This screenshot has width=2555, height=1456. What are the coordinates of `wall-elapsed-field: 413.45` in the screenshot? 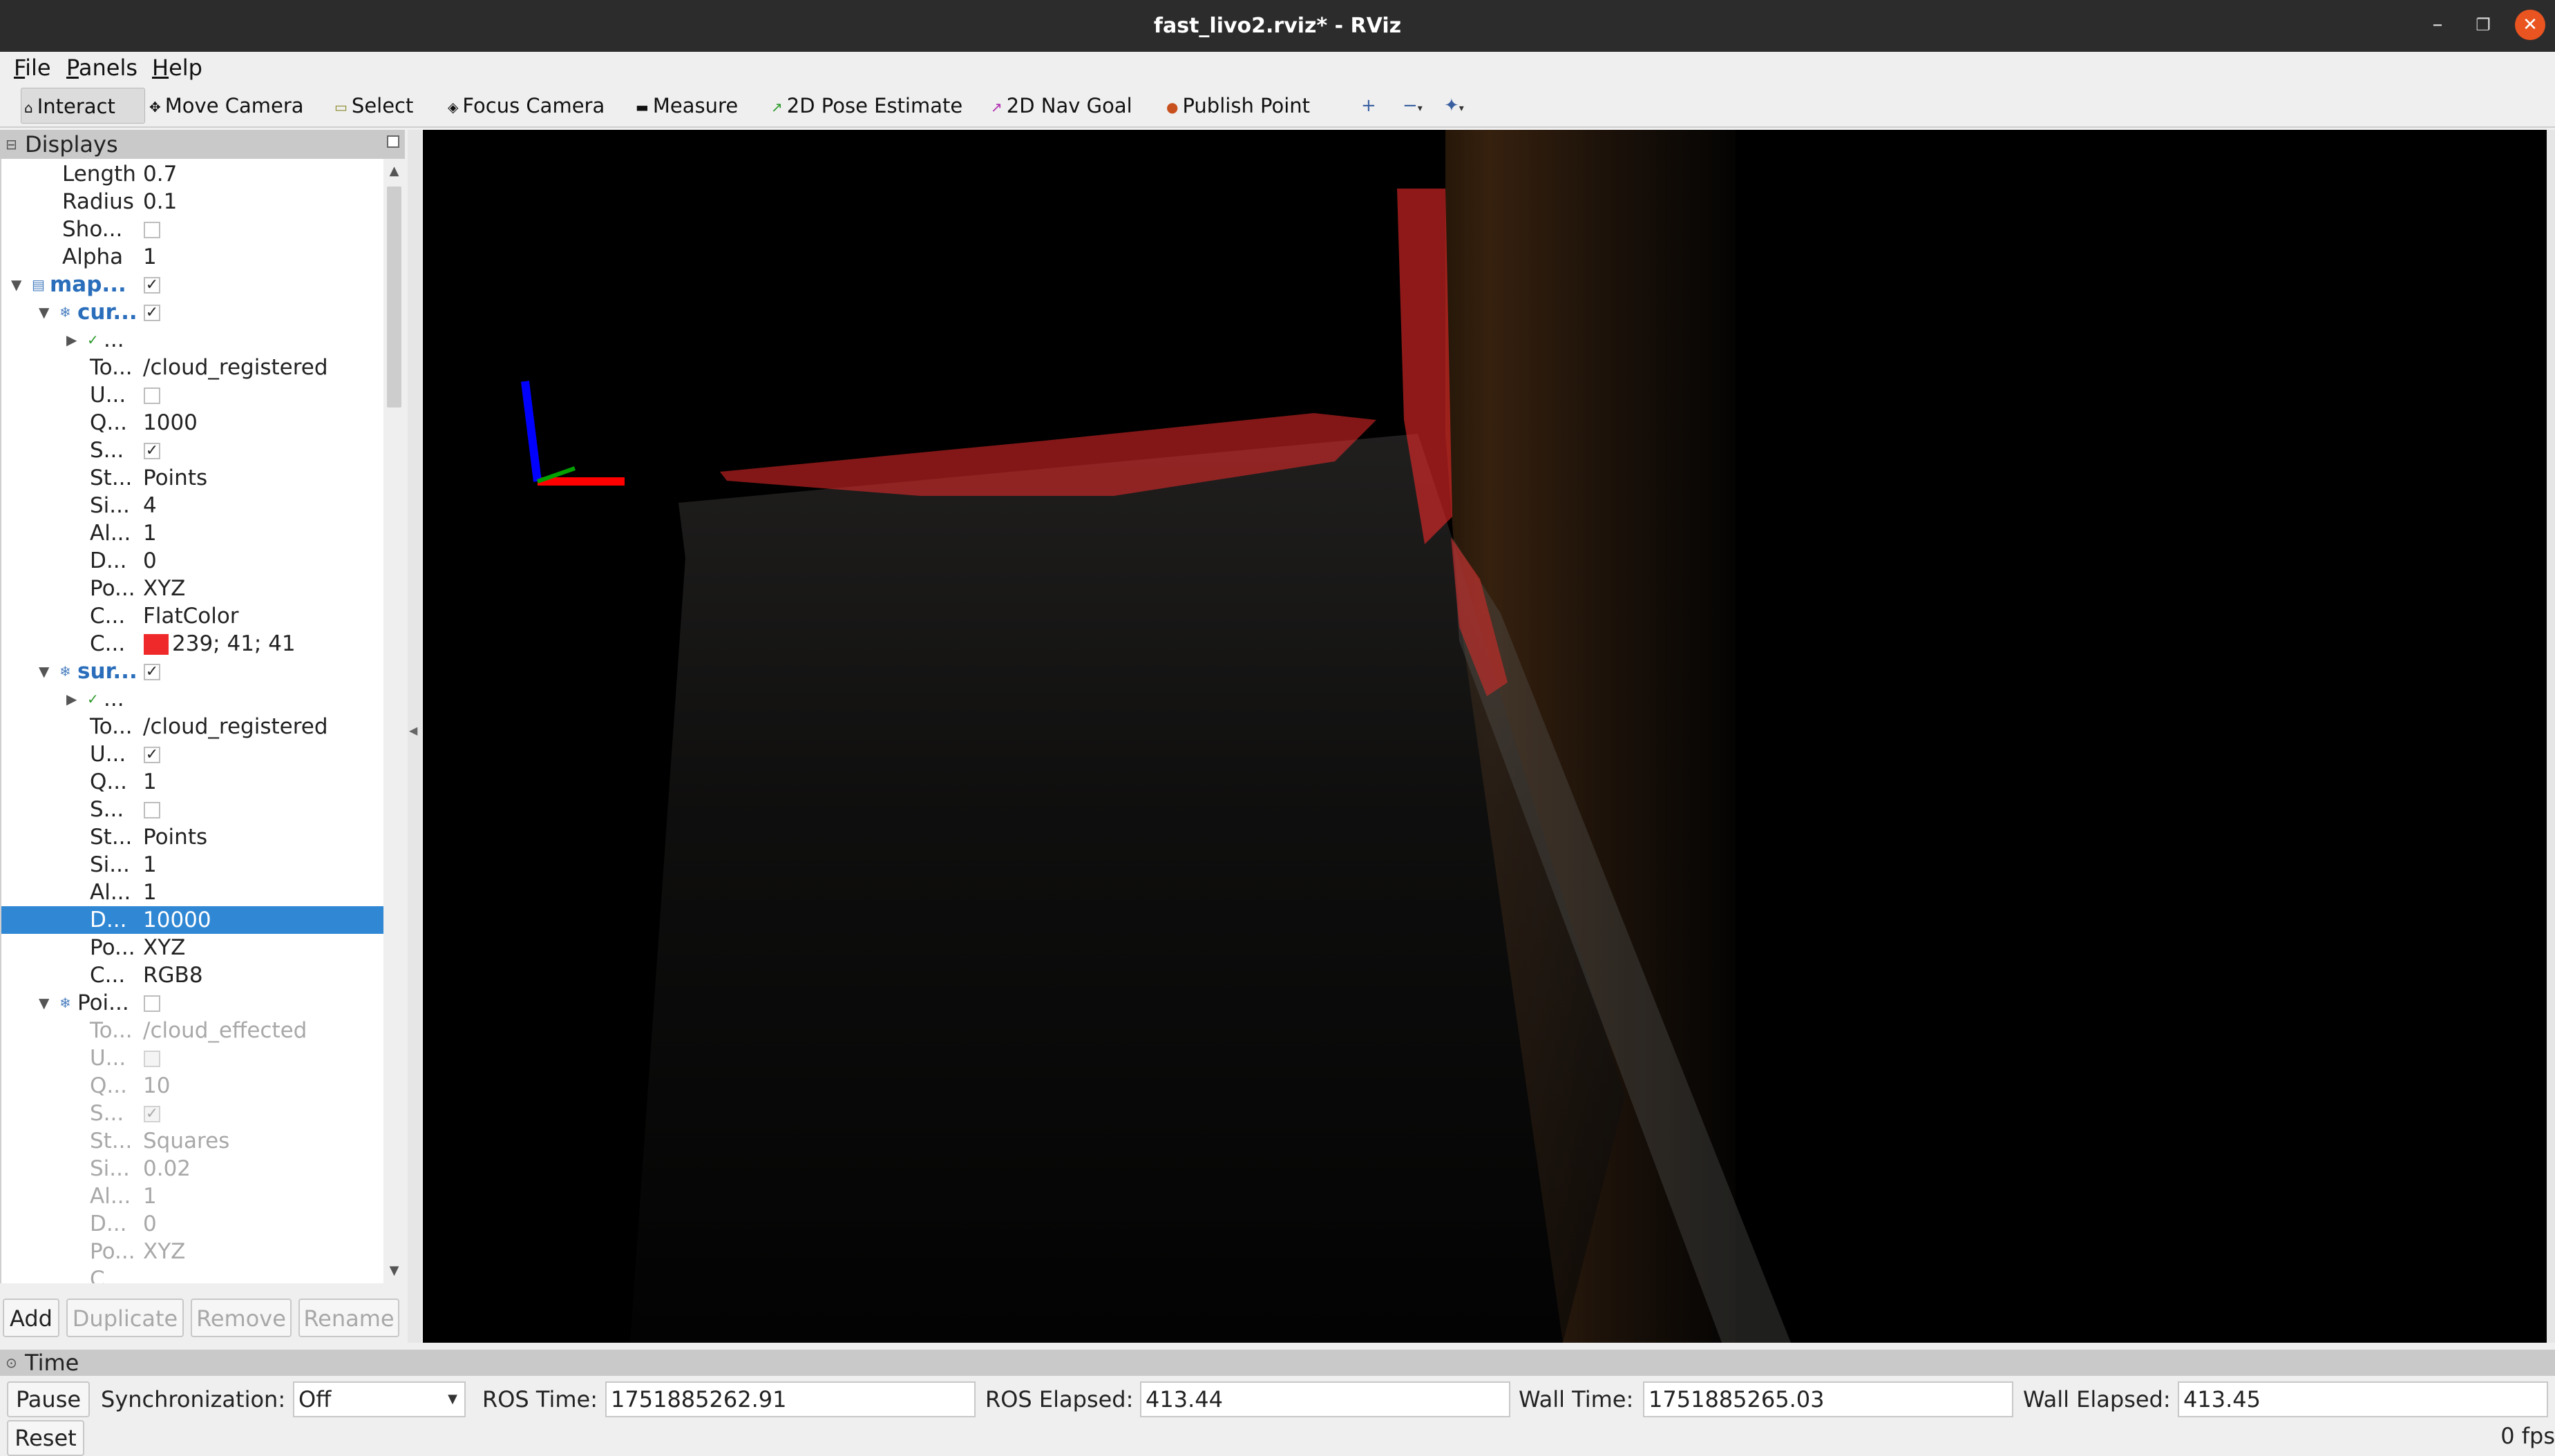 It's located at (2363, 1399).